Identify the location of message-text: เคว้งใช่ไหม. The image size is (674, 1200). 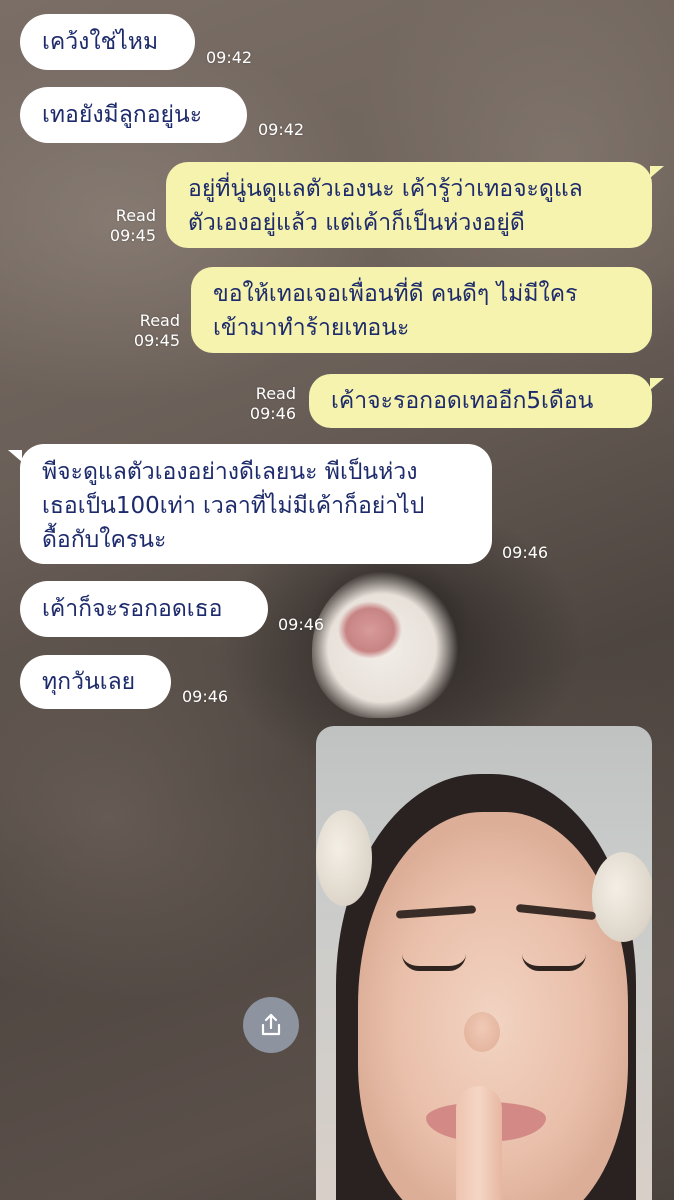
(100, 42).